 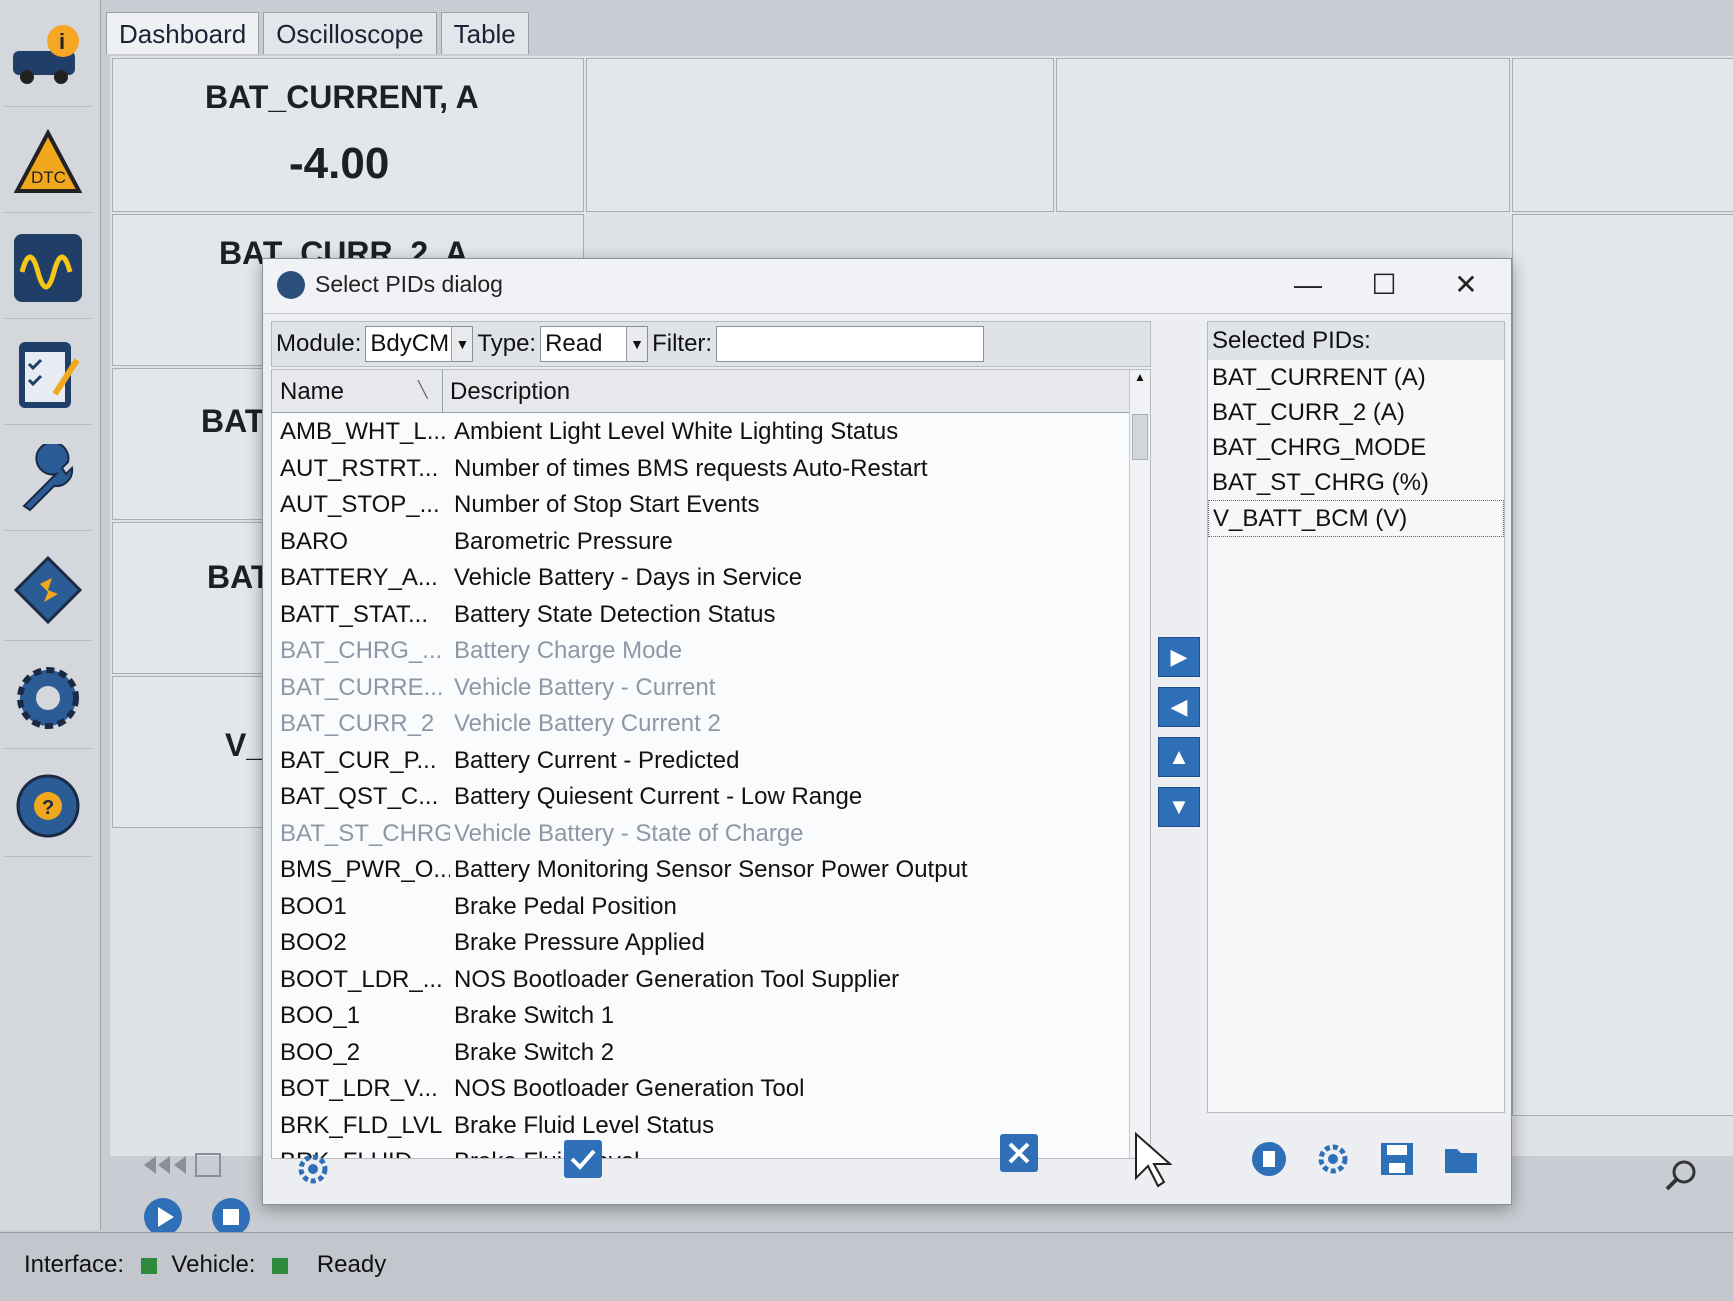 I want to click on close-button: ✕, so click(x=1466, y=285).